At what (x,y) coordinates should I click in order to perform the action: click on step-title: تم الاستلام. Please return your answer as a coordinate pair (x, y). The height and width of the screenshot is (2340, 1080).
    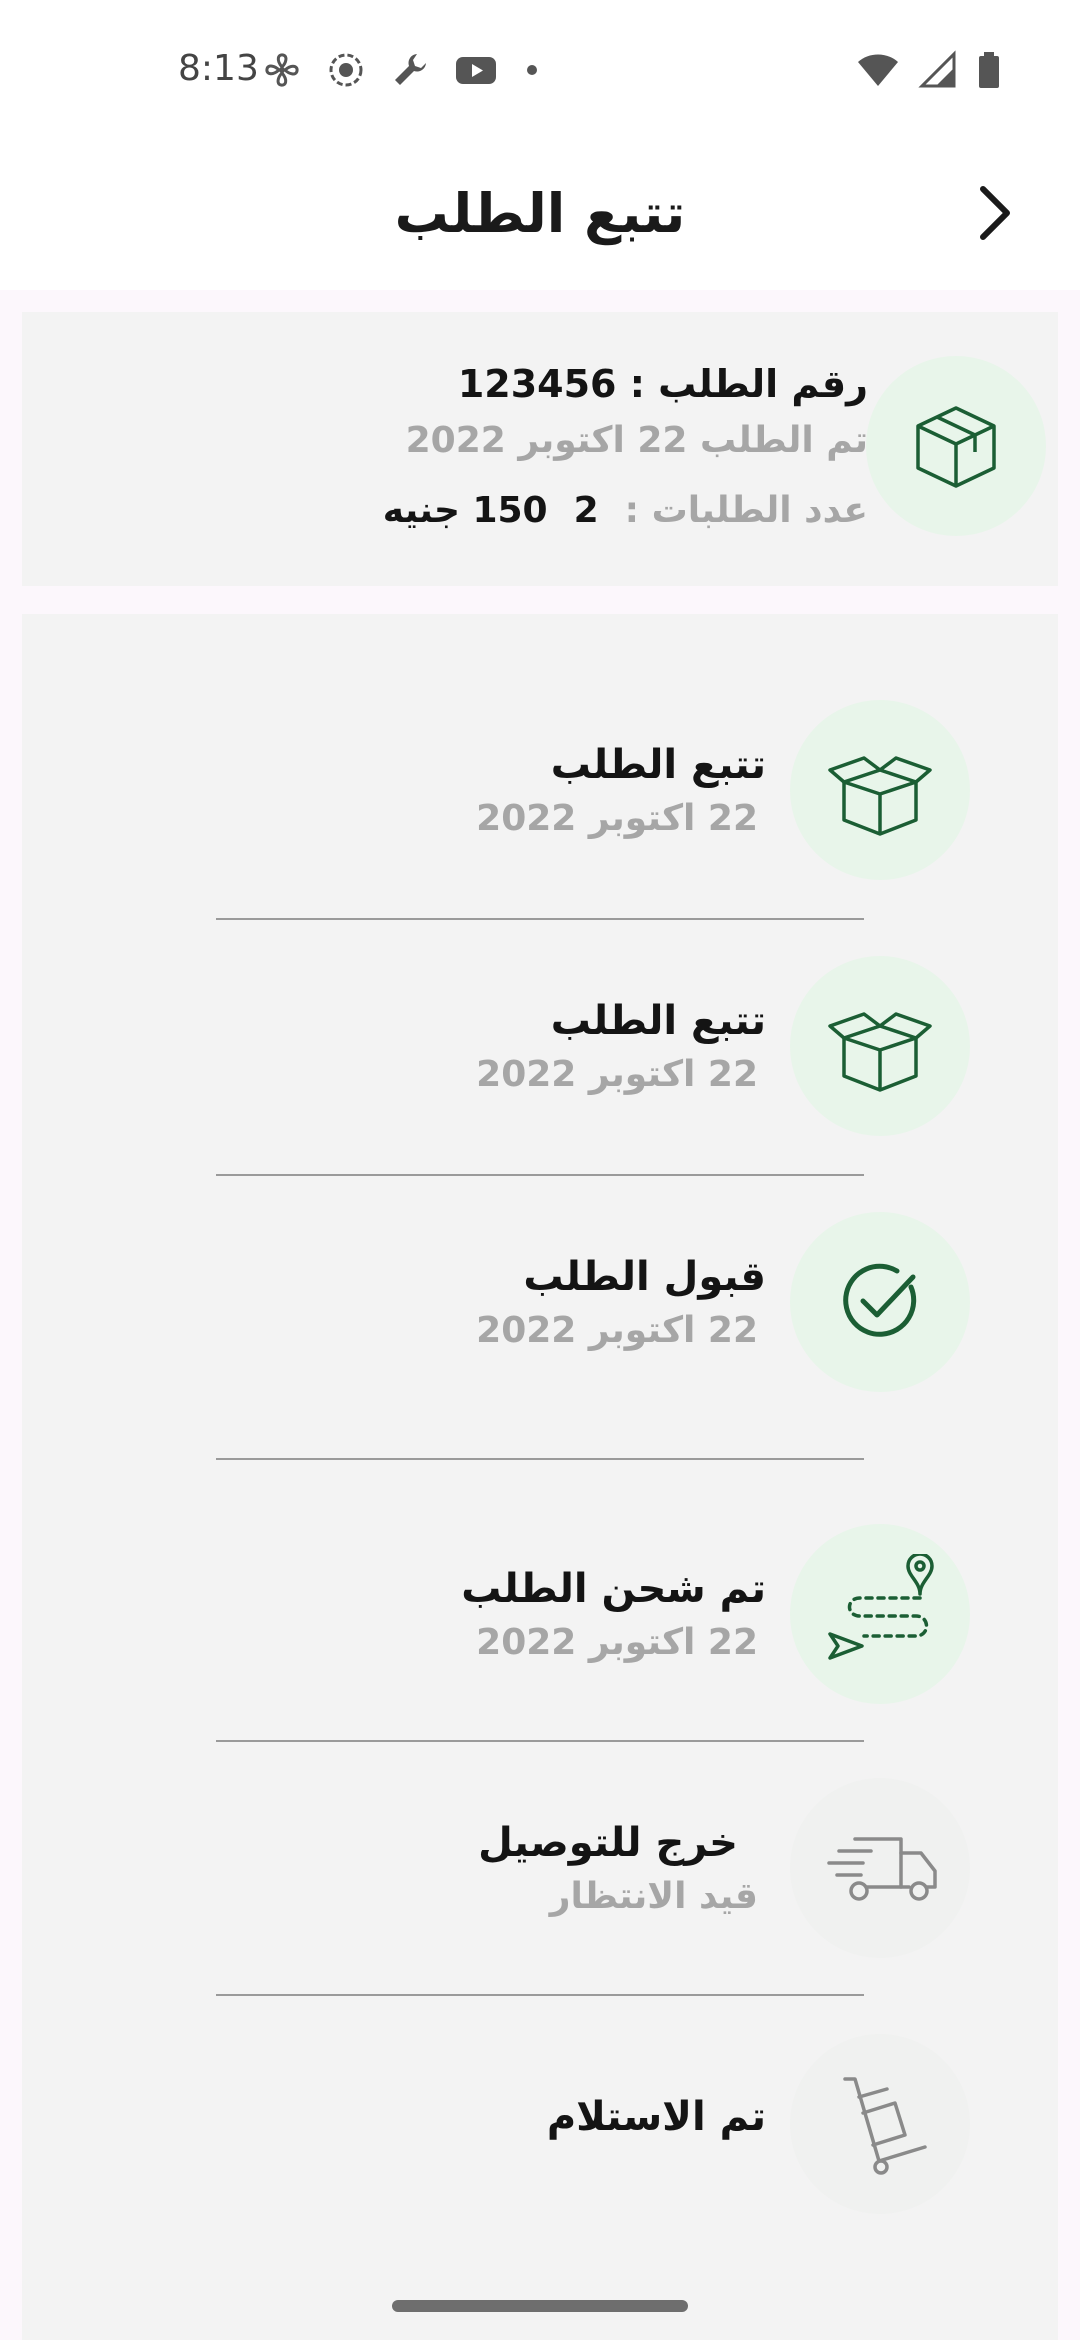
    Looking at the image, I should click on (656, 2117).